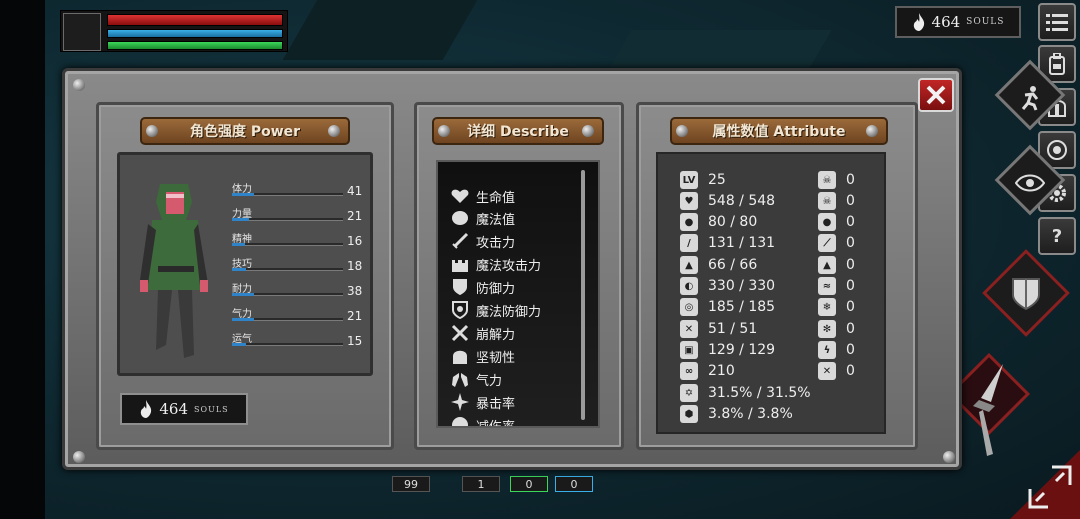 This screenshot has height=519, width=1080. I want to click on attr-resist-fire: ▲ 0, so click(836, 265).